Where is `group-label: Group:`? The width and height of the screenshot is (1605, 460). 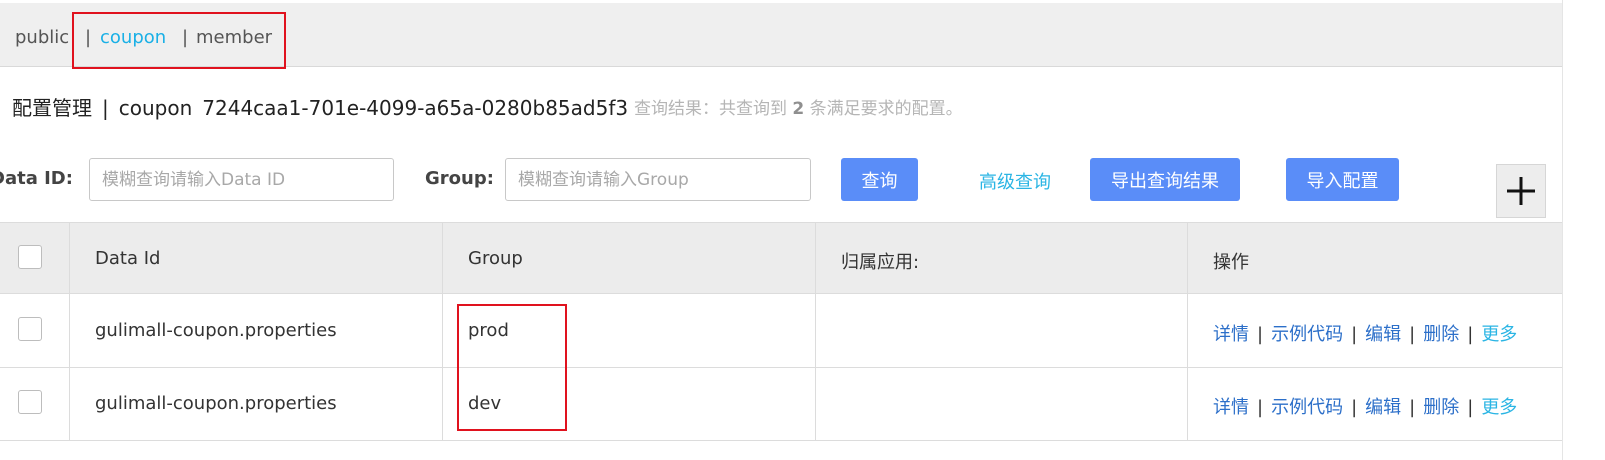 group-label: Group: is located at coordinates (459, 178).